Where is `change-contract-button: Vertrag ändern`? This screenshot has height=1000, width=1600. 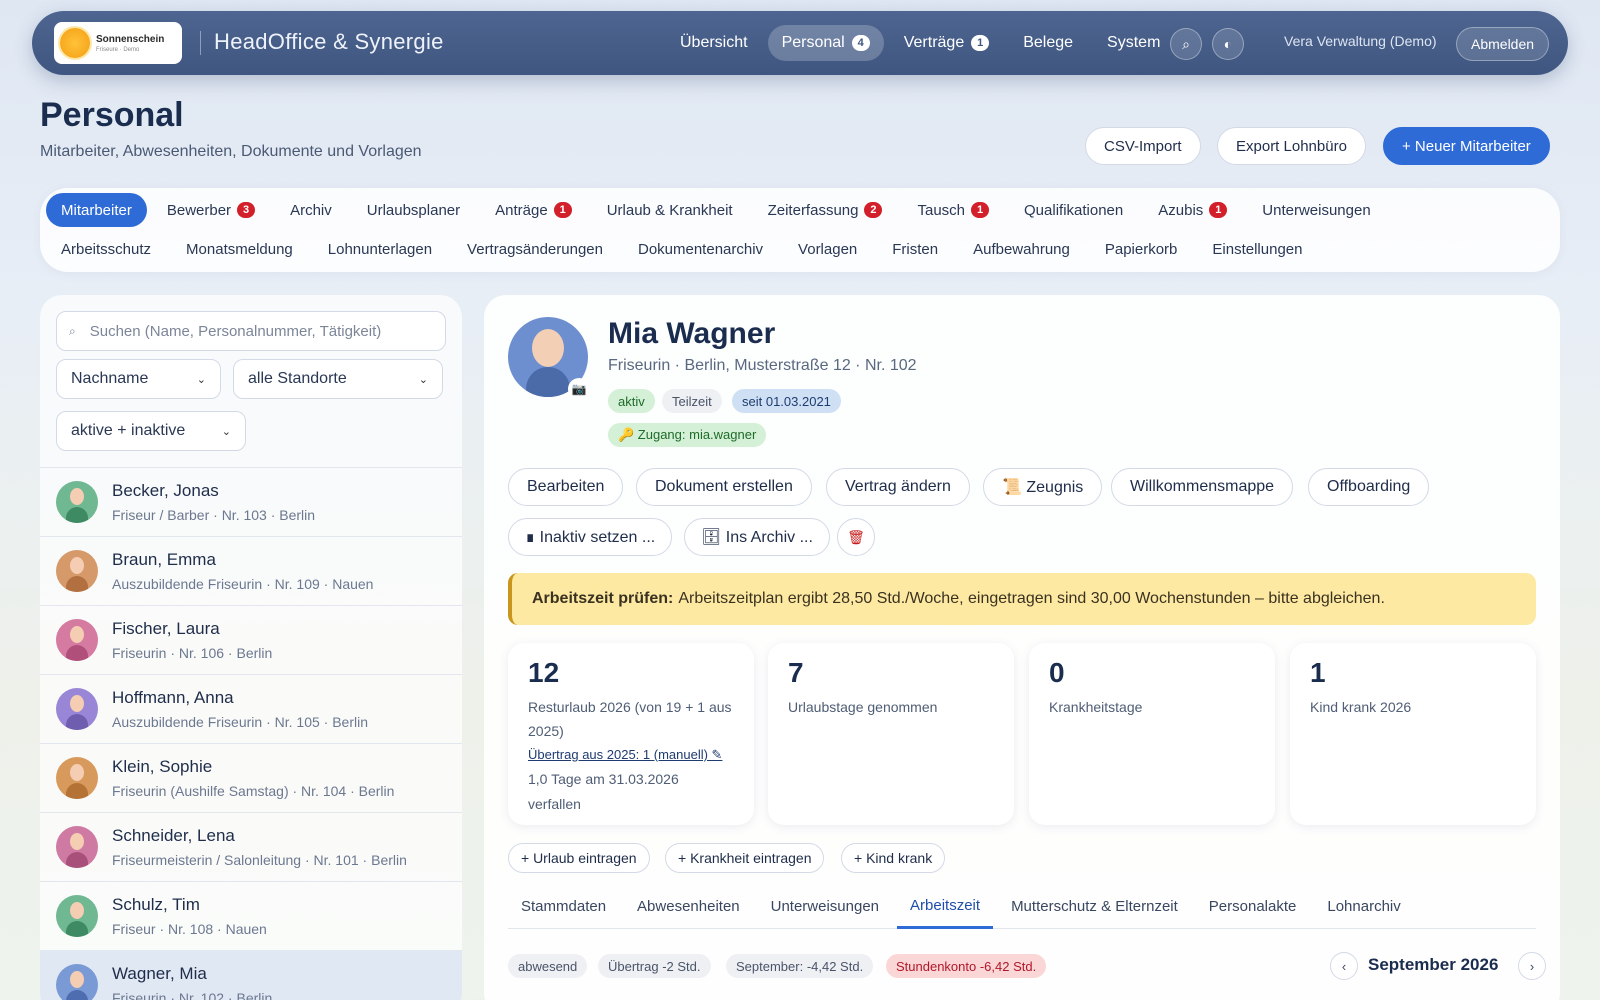 change-contract-button: Vertrag ändern is located at coordinates (898, 487).